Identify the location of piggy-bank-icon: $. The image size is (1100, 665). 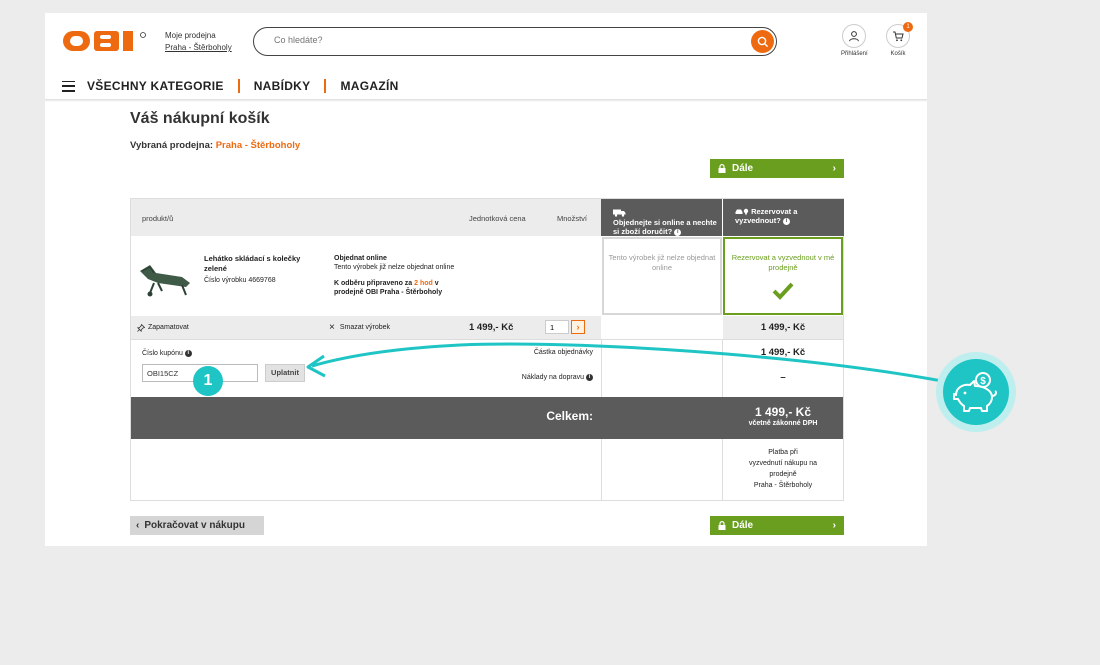
(975, 392).